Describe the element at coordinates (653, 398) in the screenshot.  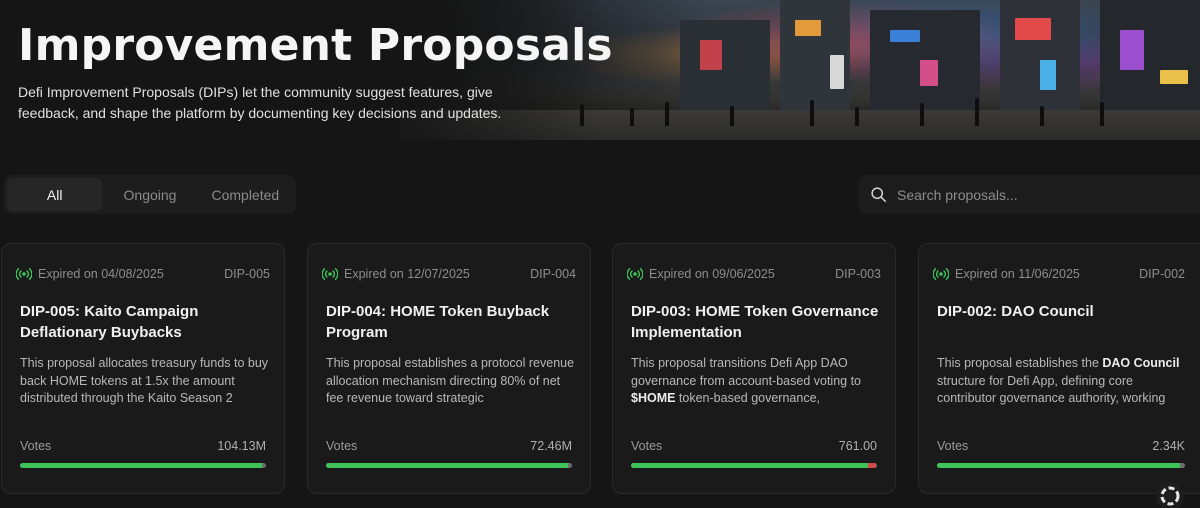
I see `description-highlight: $HOME` at that location.